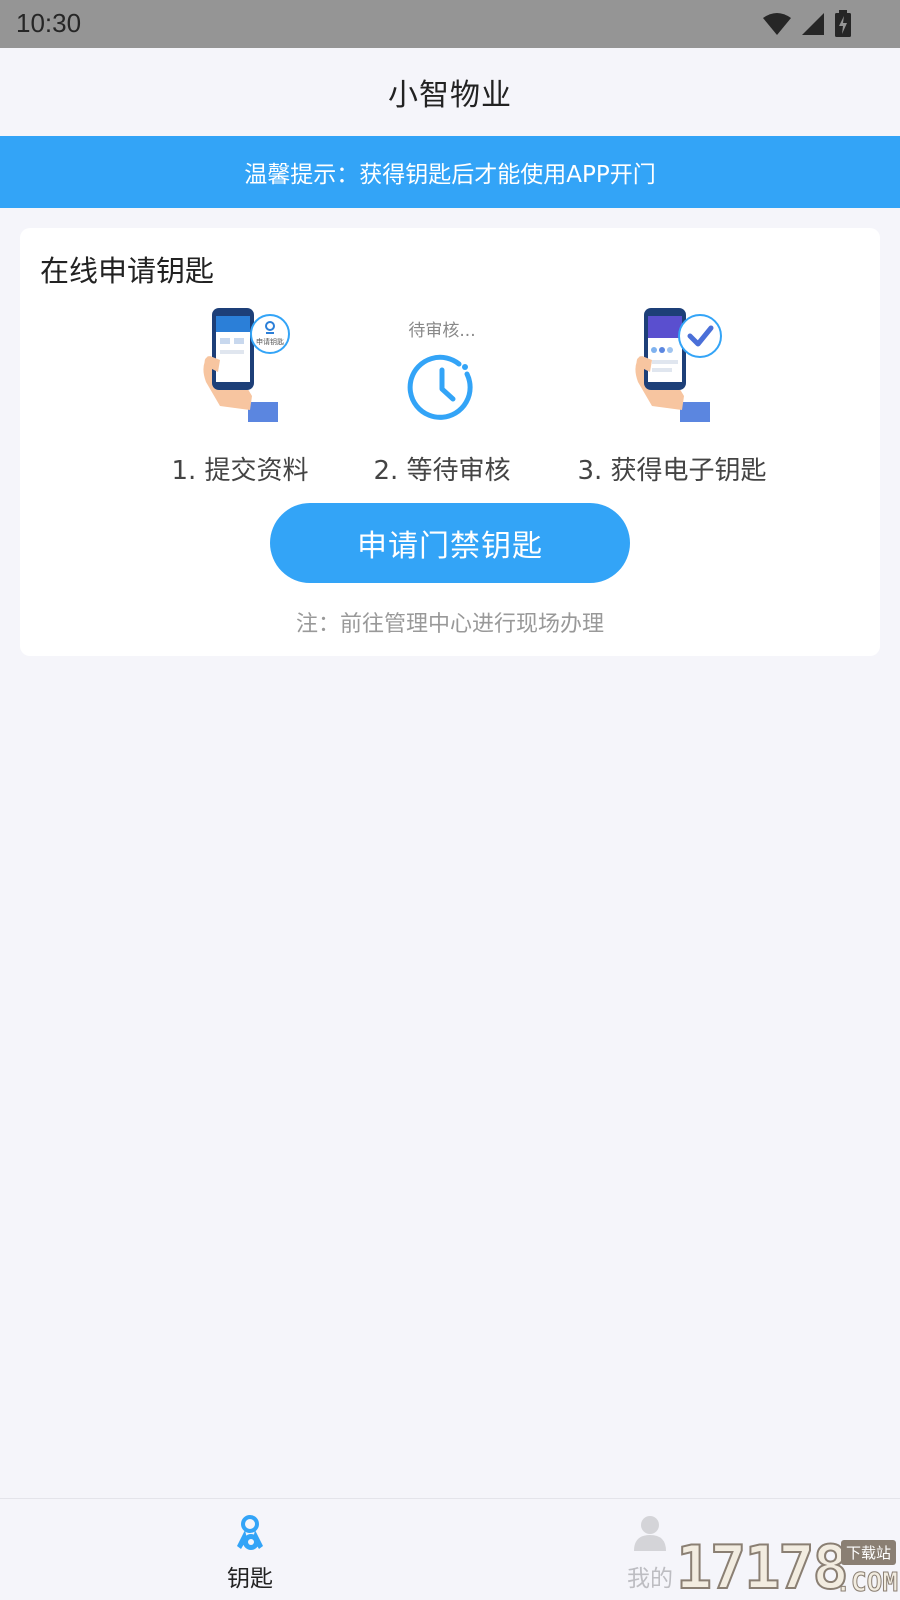 This screenshot has height=1600, width=900. What do you see at coordinates (442, 471) in the screenshot?
I see `step-label: 2. 等待审核` at bounding box center [442, 471].